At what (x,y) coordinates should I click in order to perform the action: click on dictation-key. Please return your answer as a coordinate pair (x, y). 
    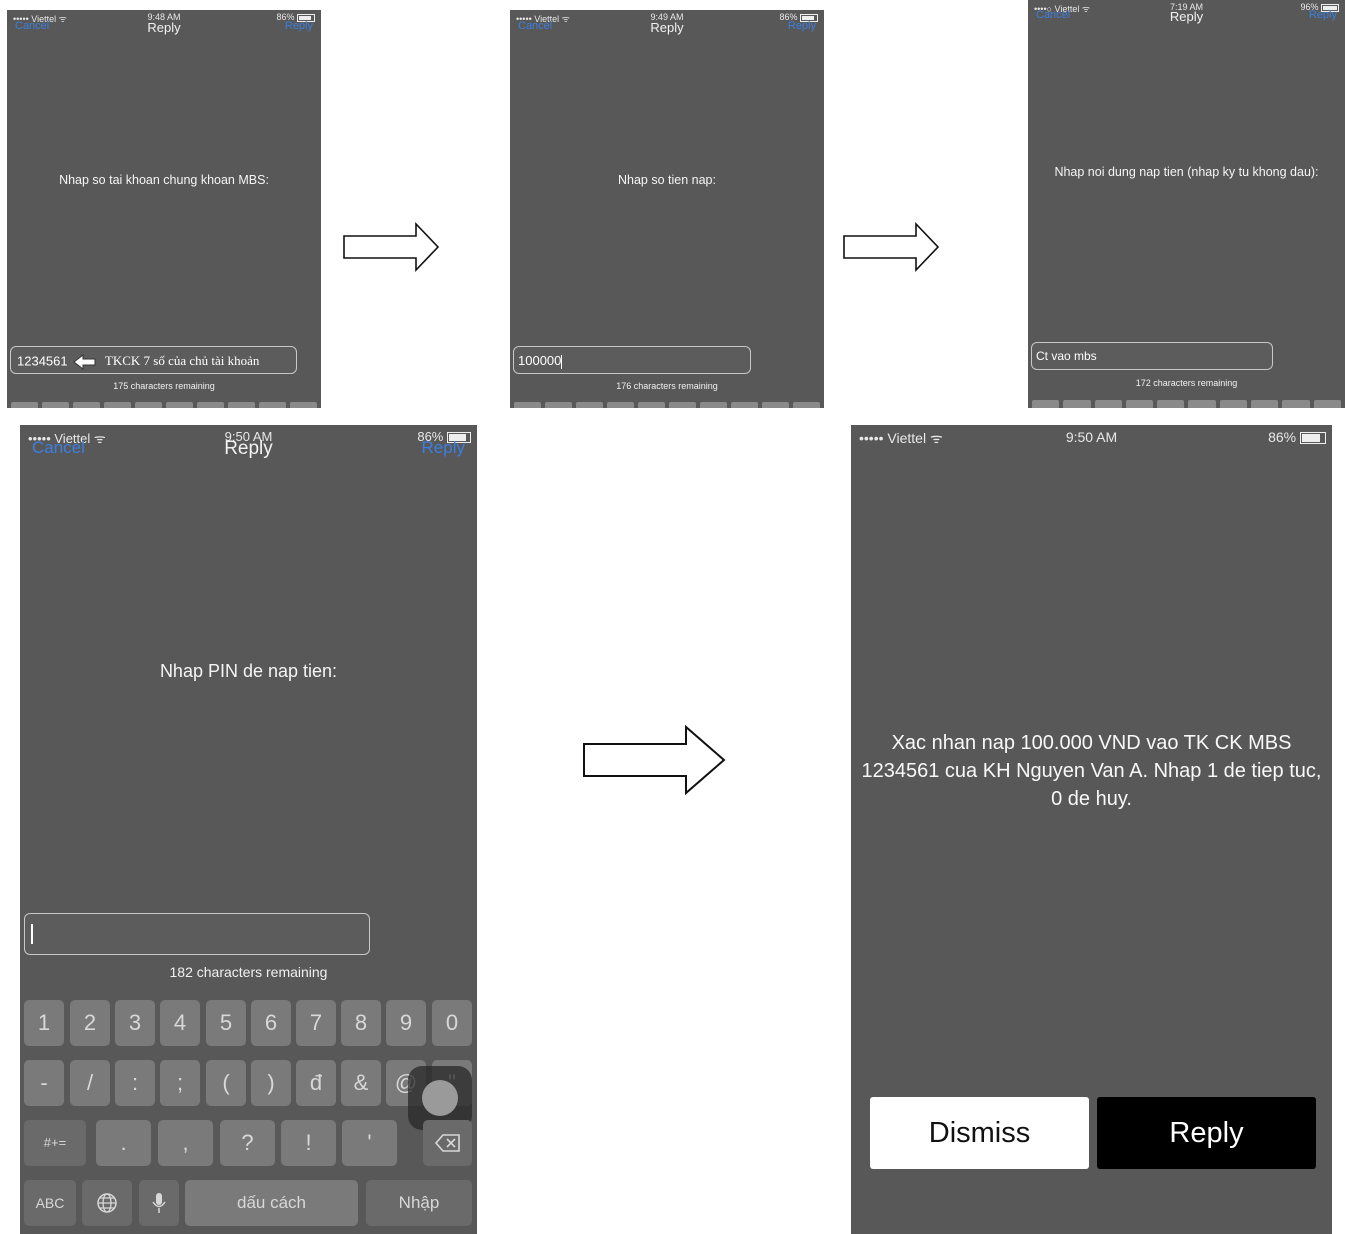
    Looking at the image, I should click on (159, 1203).